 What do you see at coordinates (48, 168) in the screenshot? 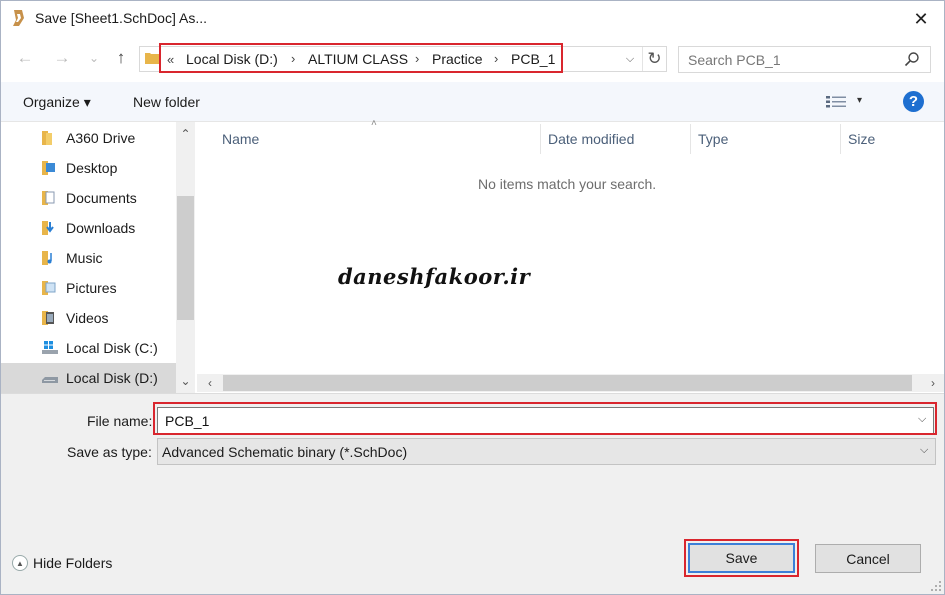
I see `desktop-folder-icon` at bounding box center [48, 168].